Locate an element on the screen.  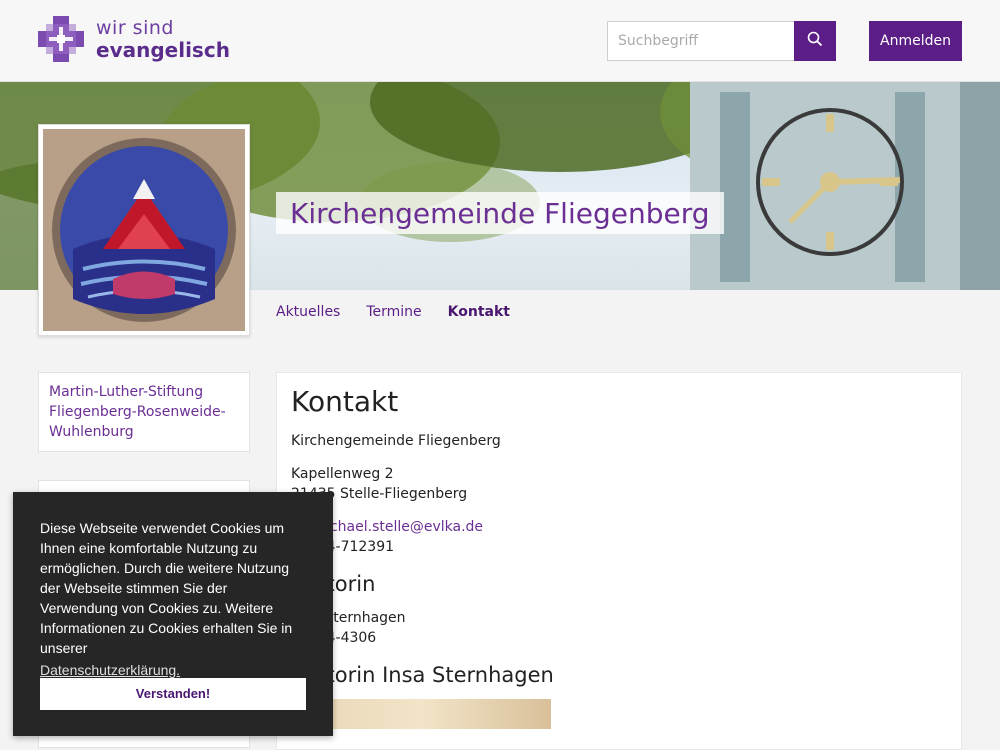
logo-wordmark: evangelisch is located at coordinates (163, 49).